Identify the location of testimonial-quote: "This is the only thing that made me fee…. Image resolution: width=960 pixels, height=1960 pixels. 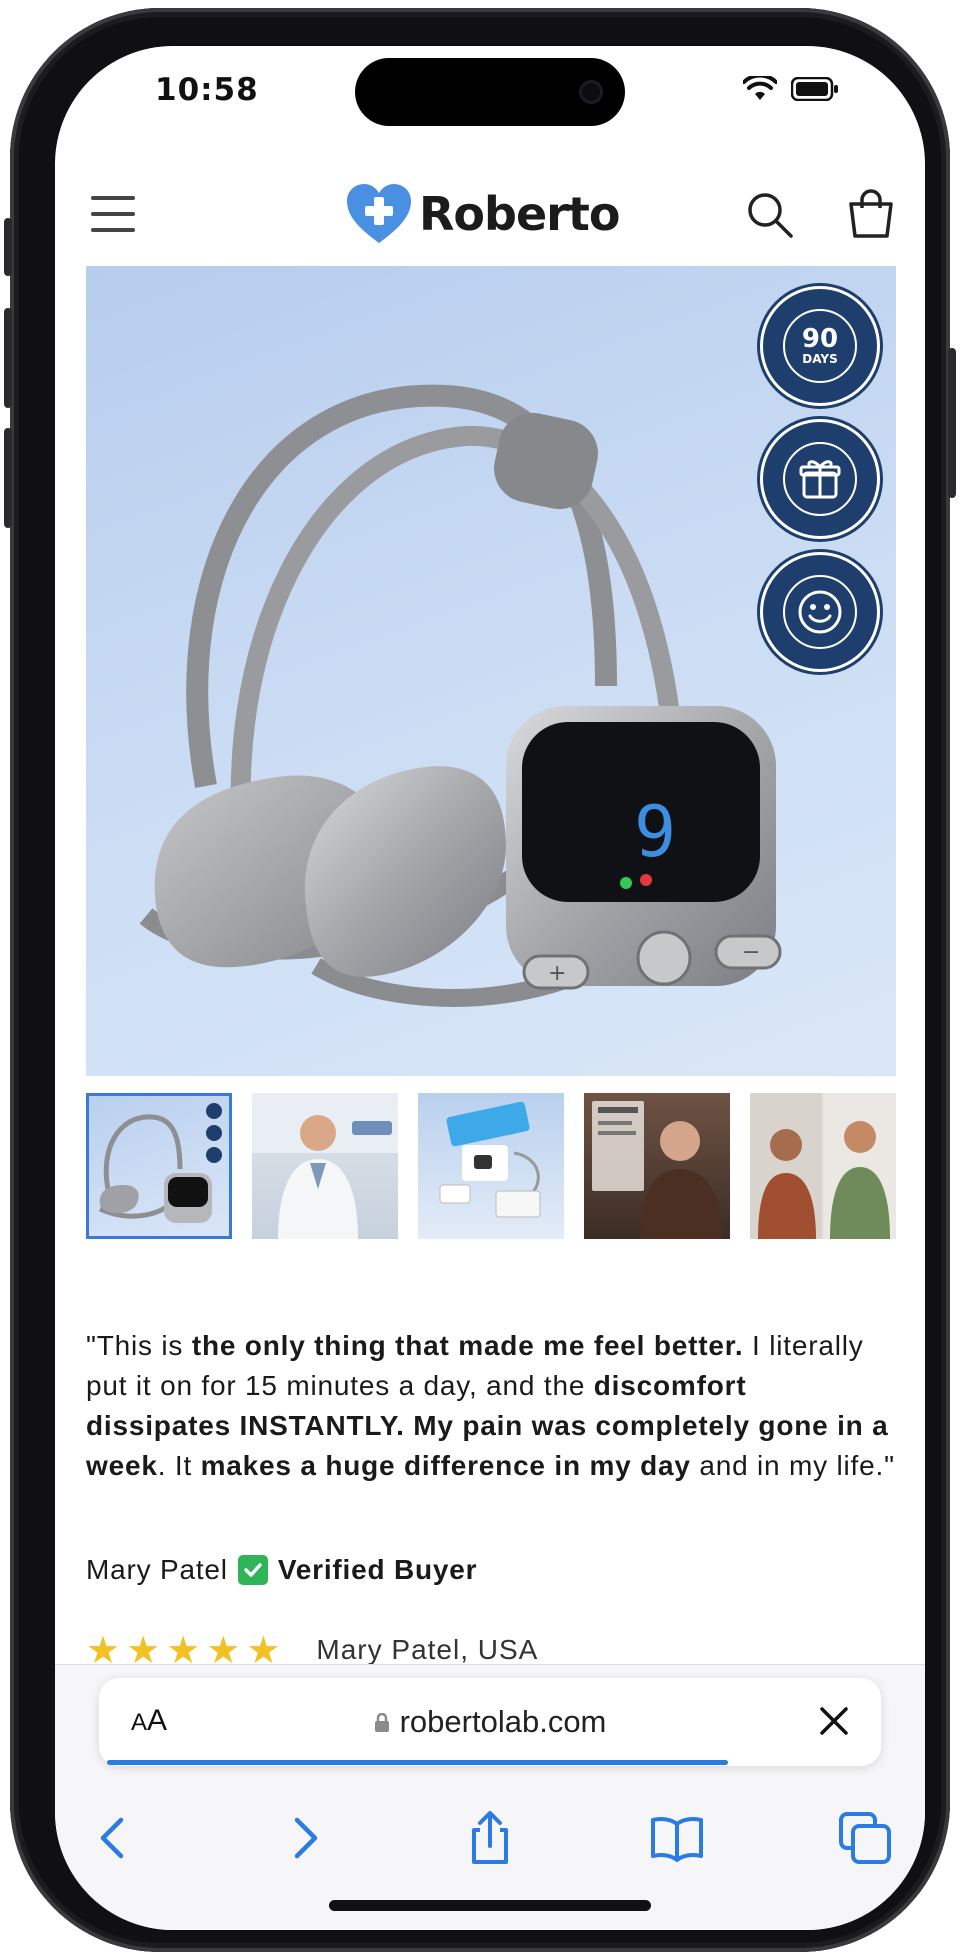
(491, 1406).